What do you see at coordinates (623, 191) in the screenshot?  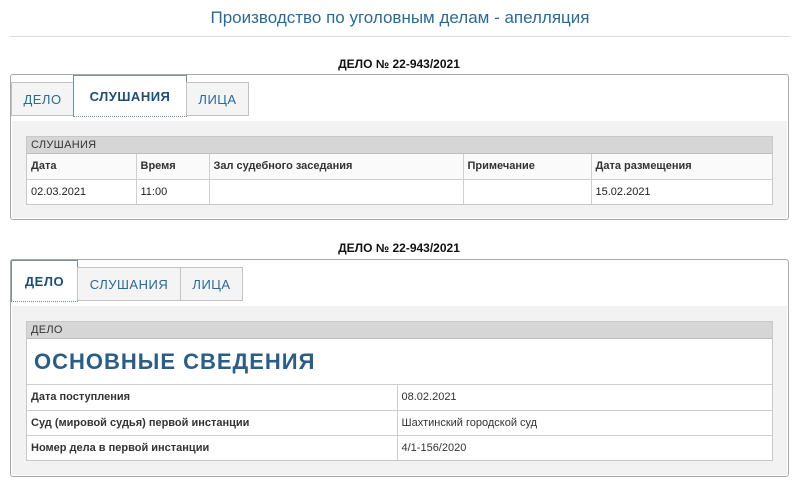 I see `cell-publish-date: 15.02.2021` at bounding box center [623, 191].